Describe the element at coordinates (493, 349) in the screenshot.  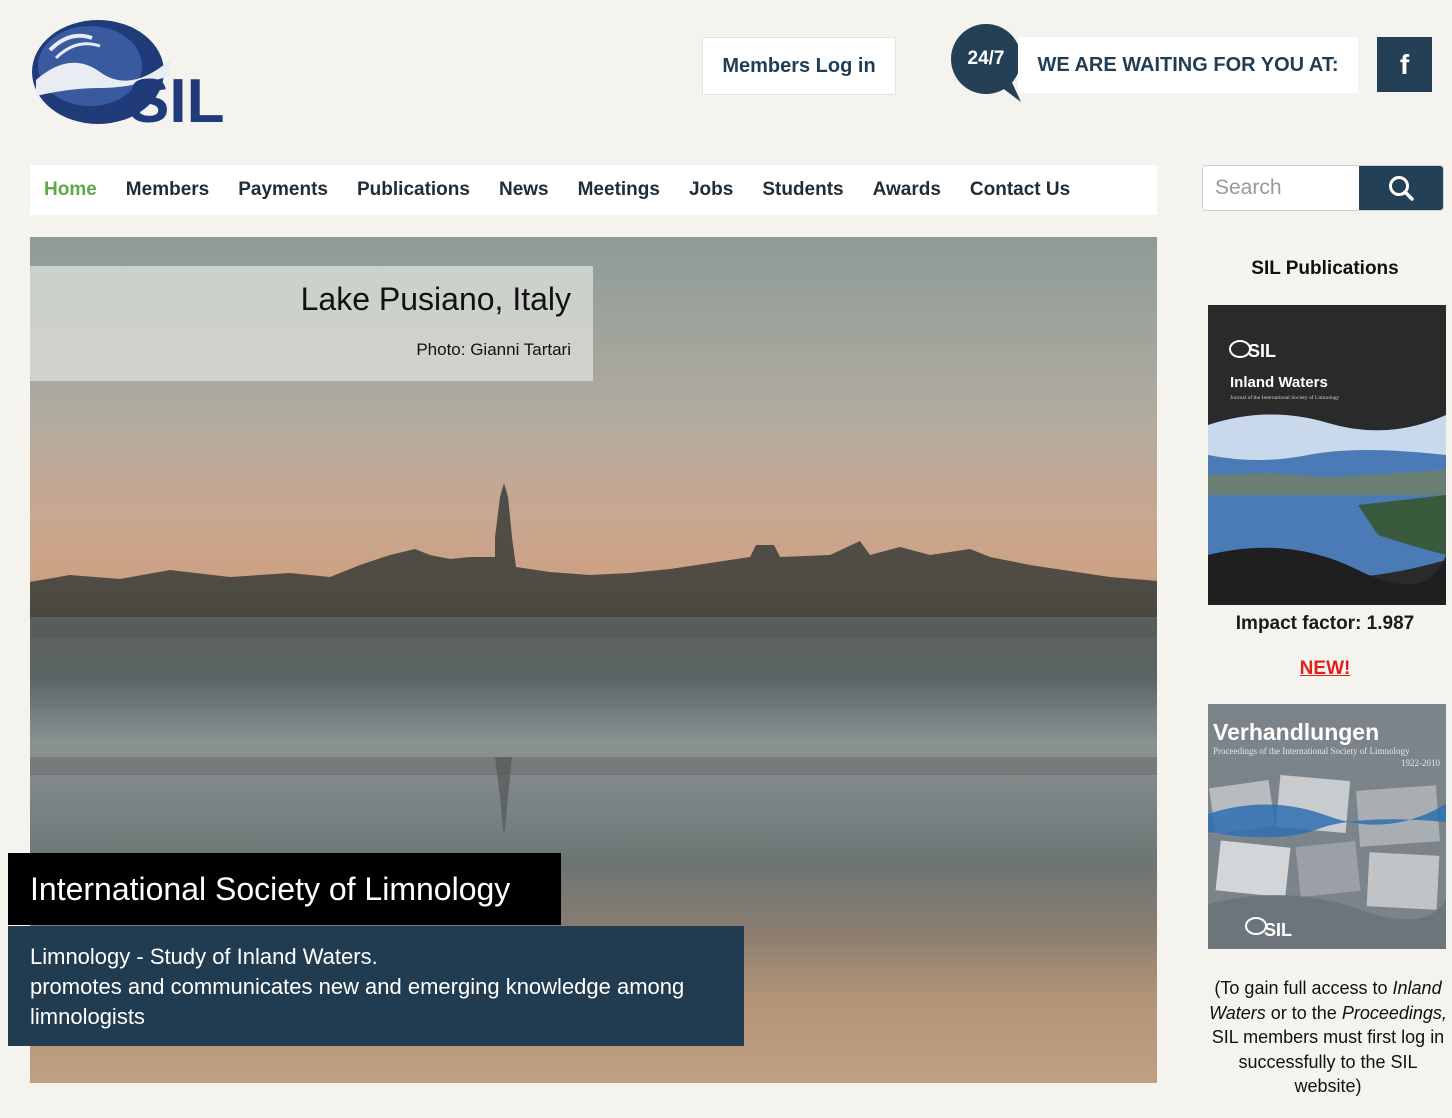
I see `caption-credit: Photo: Gianni Tartari` at that location.